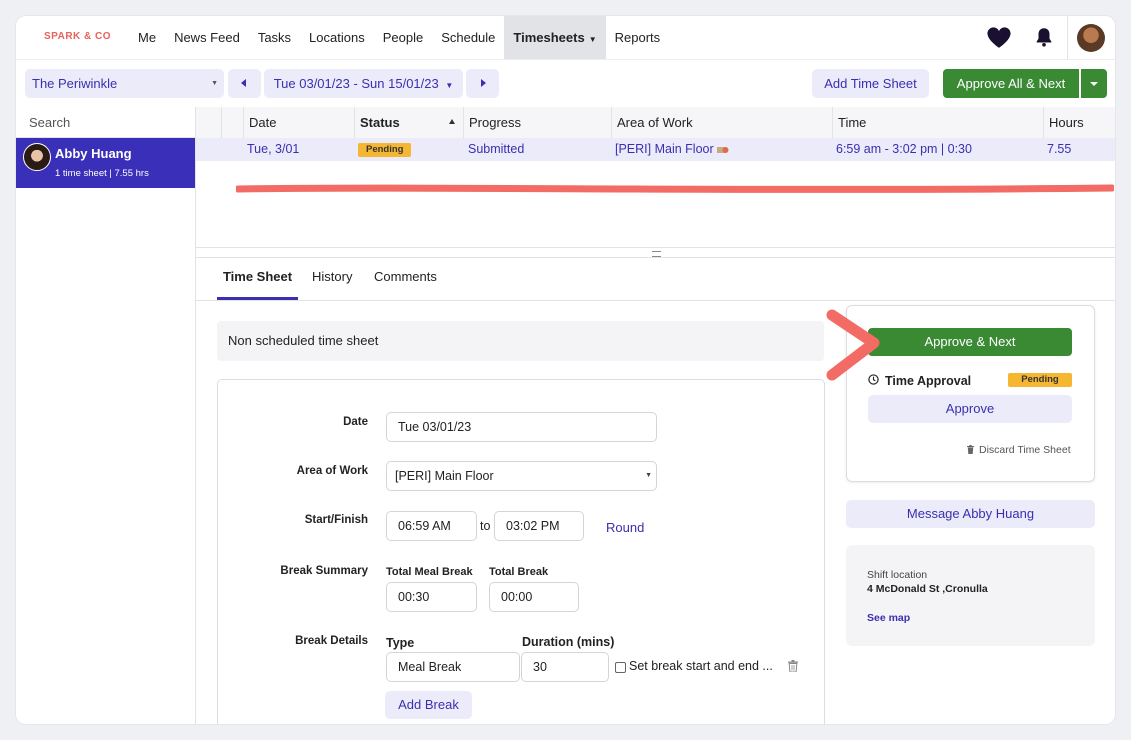 This screenshot has width=1131, height=740. What do you see at coordinates (675, 188) in the screenshot?
I see `annotation-underline` at bounding box center [675, 188].